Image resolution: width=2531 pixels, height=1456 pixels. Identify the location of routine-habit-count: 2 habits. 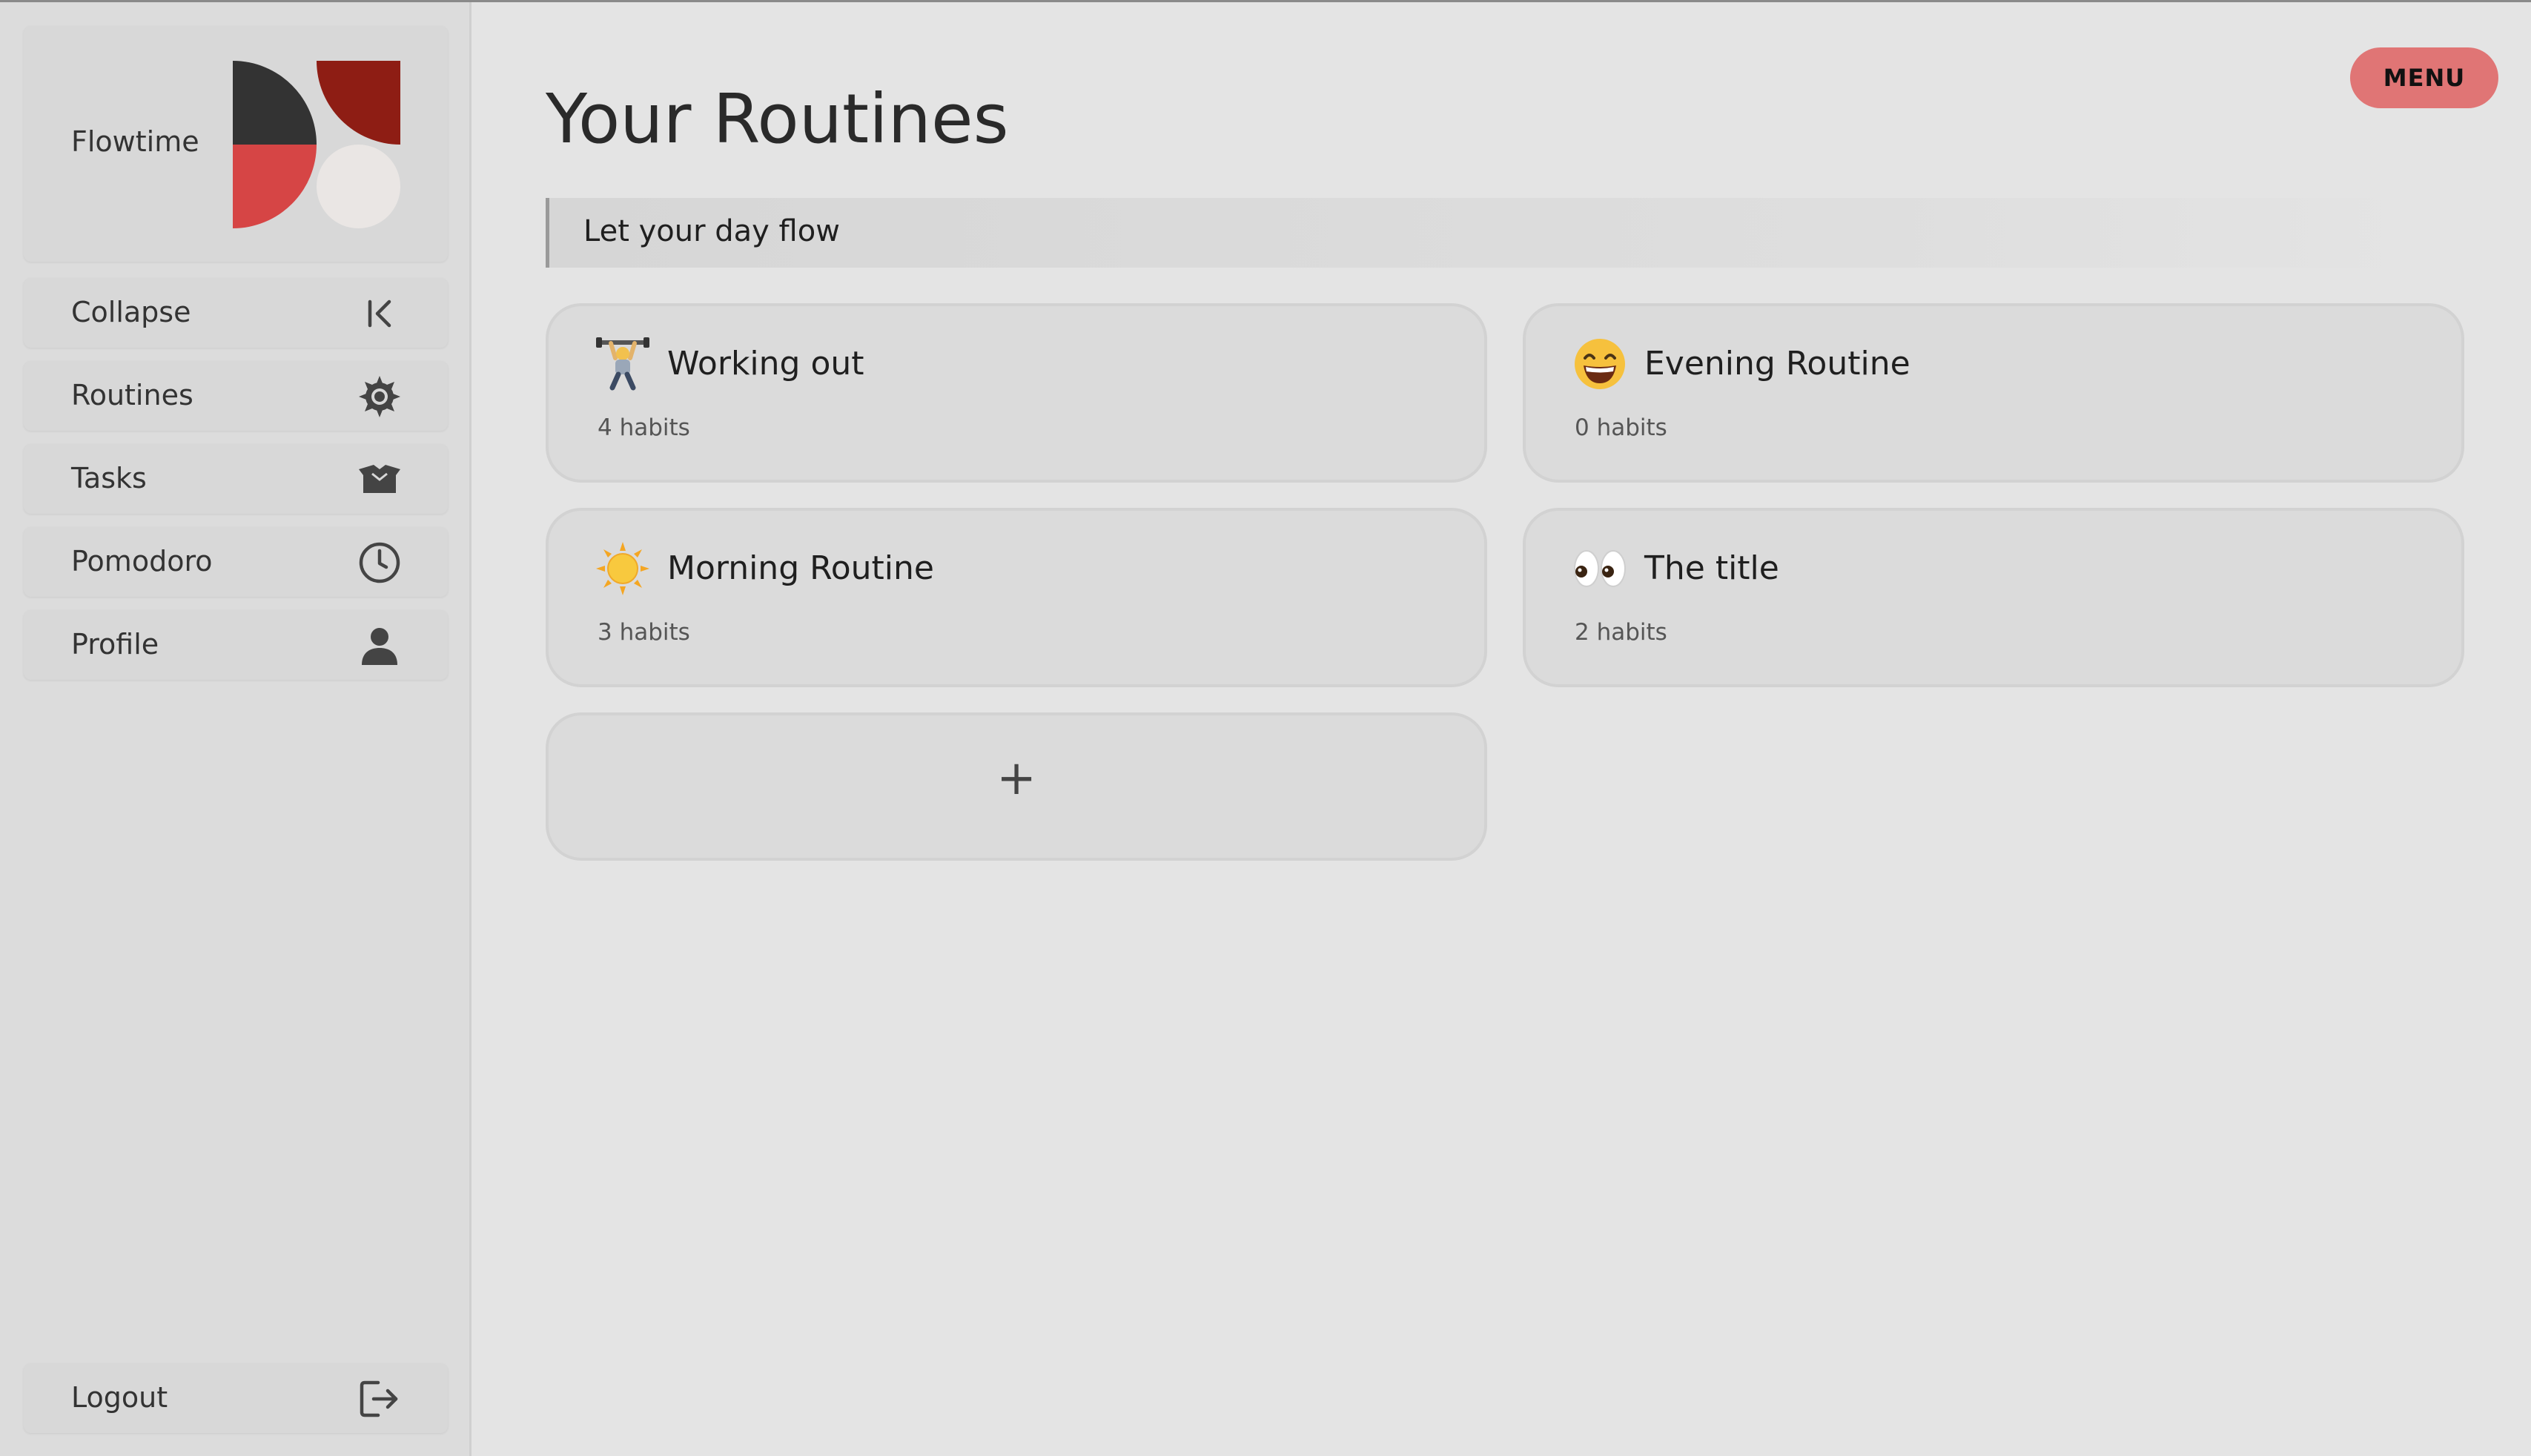
(1621, 633).